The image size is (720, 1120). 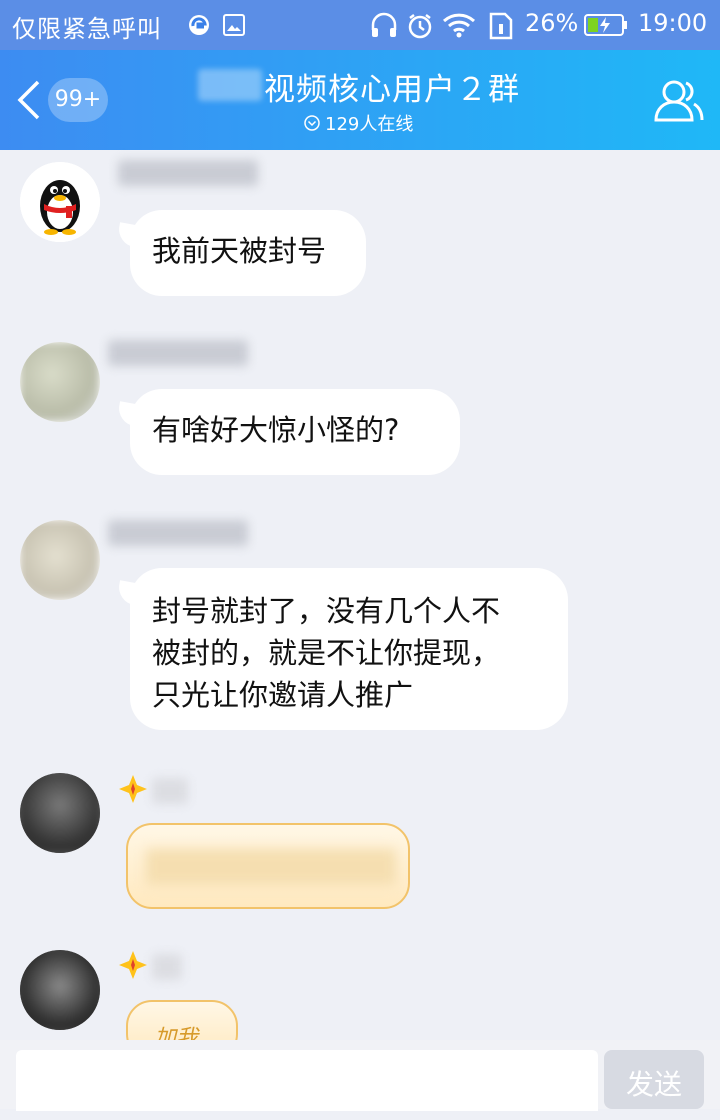 I want to click on headphones-icon, so click(x=384, y=24).